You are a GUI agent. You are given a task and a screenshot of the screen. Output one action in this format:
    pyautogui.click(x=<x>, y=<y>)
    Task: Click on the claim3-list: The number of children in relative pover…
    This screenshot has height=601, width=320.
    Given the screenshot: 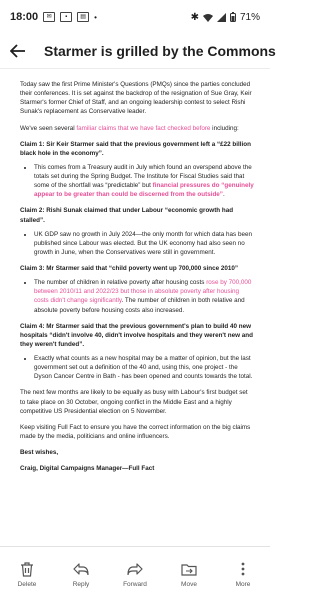 What is the action you would take?
    pyautogui.click(x=137, y=296)
    